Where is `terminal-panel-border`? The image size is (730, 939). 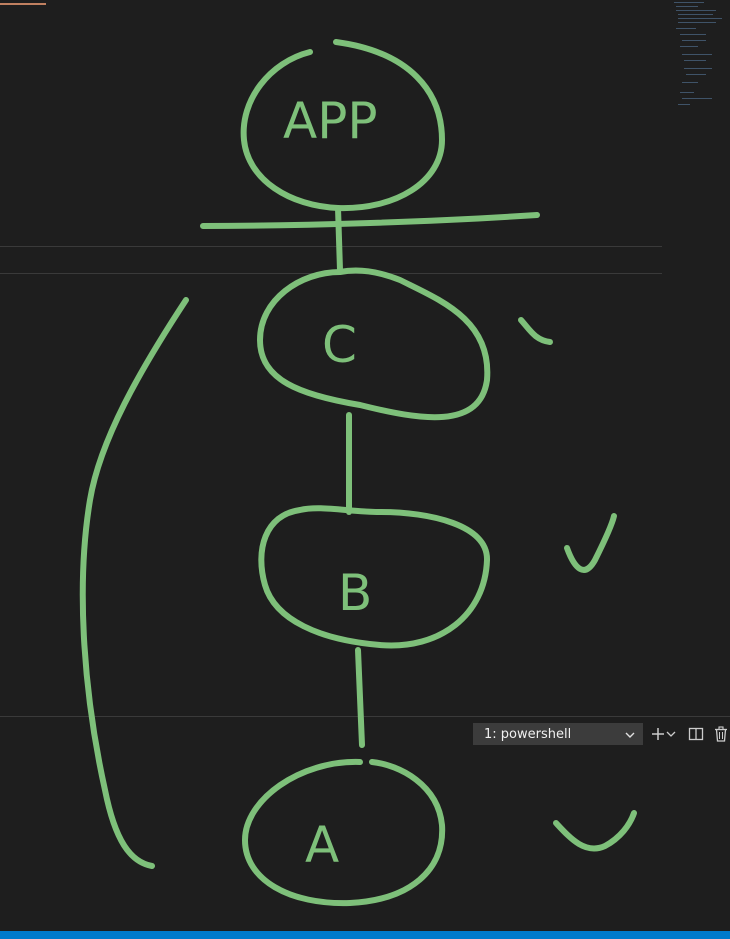 terminal-panel-border is located at coordinates (365, 716).